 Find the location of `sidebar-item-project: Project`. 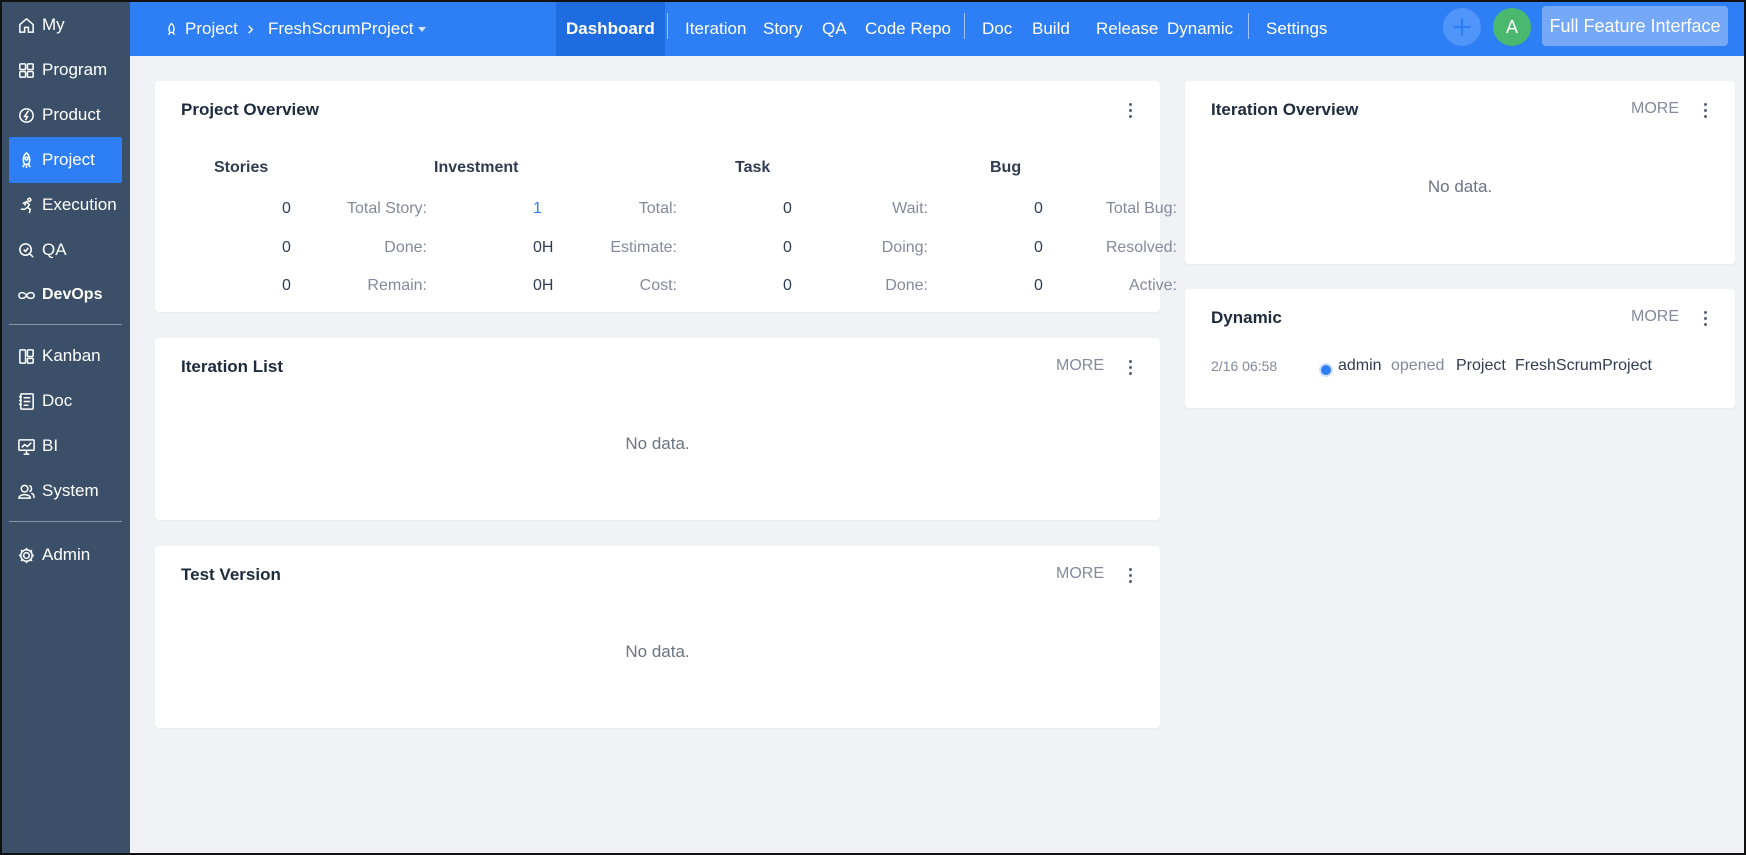

sidebar-item-project: Project is located at coordinates (65, 160).